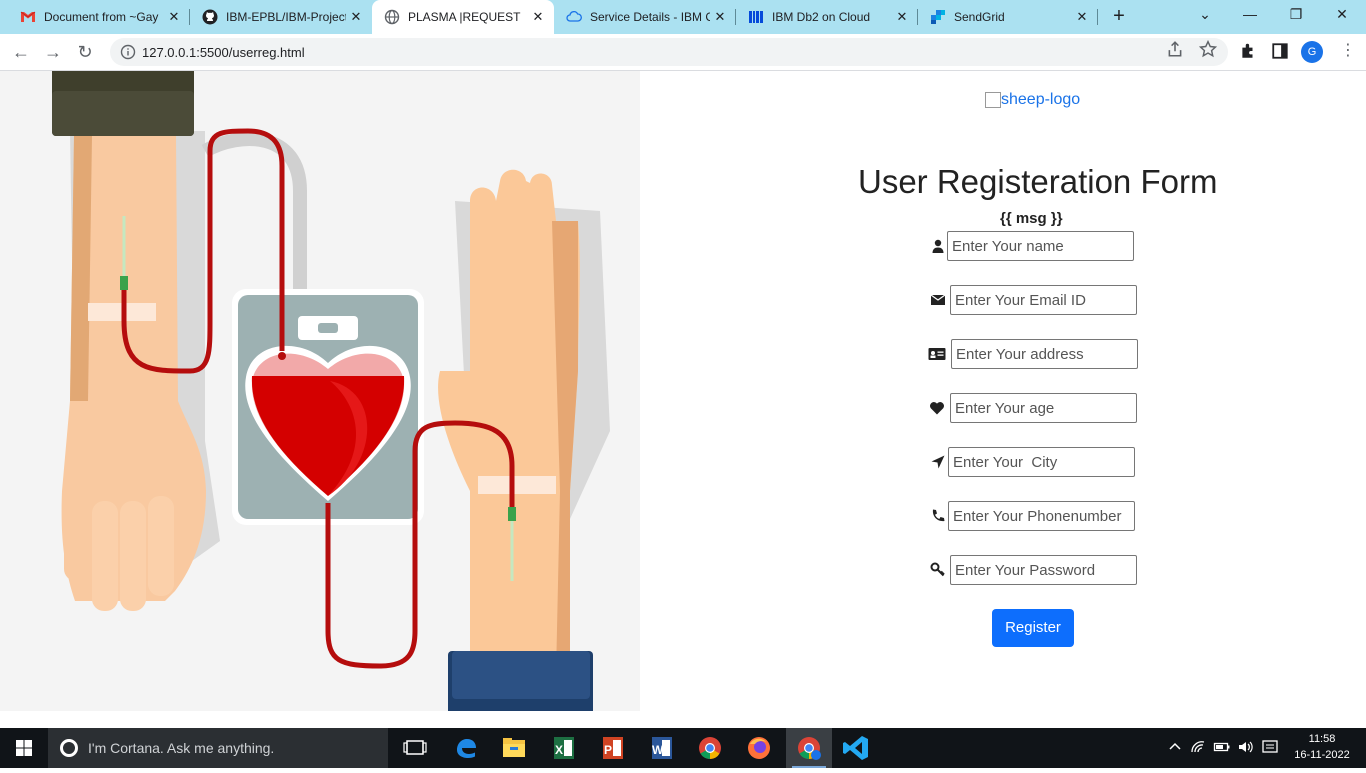 The height and width of the screenshot is (773, 1366). What do you see at coordinates (938, 299) in the screenshot?
I see `envelope-icon` at bounding box center [938, 299].